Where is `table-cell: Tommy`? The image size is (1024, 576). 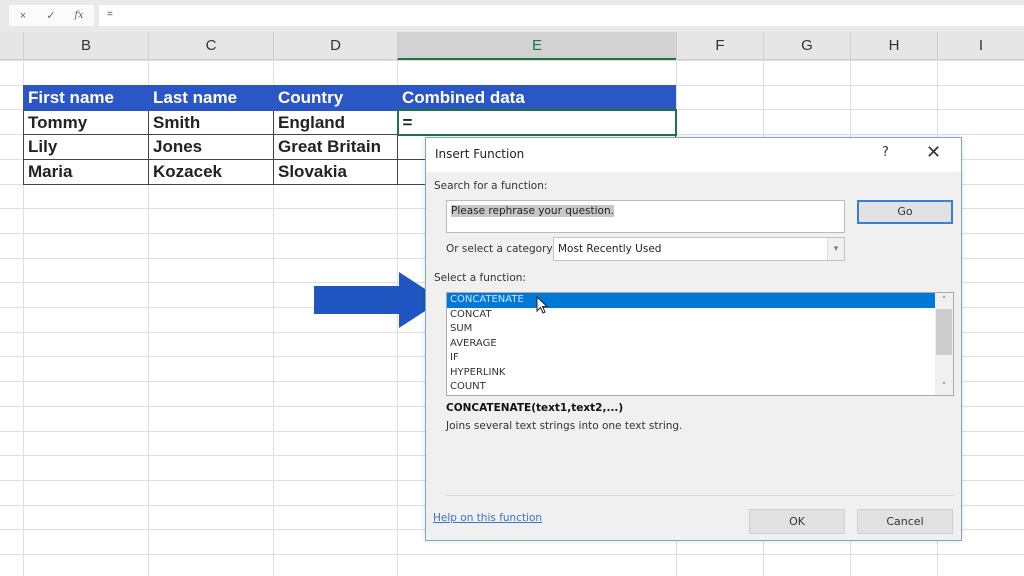 table-cell: Tommy is located at coordinates (86, 122).